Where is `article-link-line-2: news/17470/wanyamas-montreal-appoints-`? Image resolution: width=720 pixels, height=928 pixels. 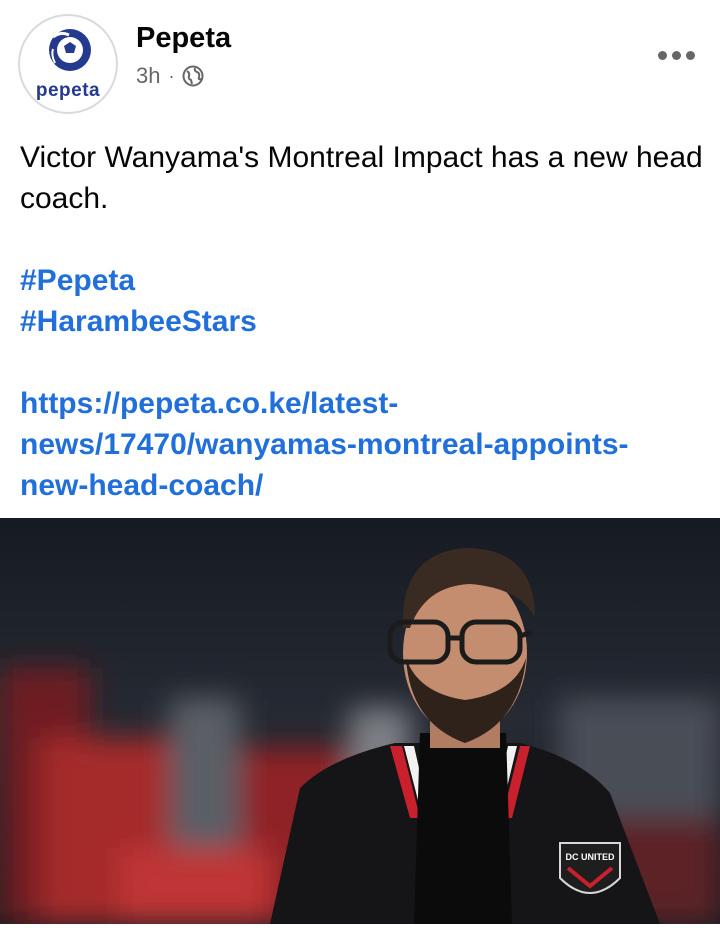 article-link-line-2: news/17470/wanyamas-montreal-appoints- is located at coordinates (365, 444).